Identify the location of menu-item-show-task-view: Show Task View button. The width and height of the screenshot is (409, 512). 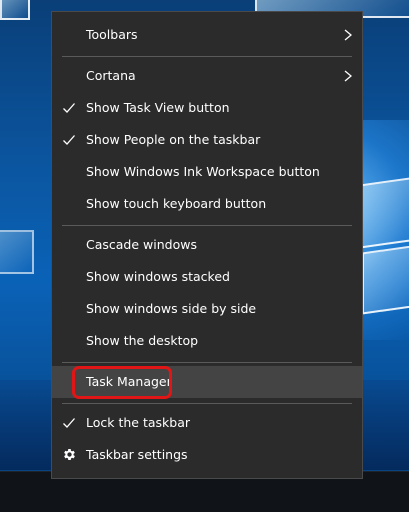
(207, 108).